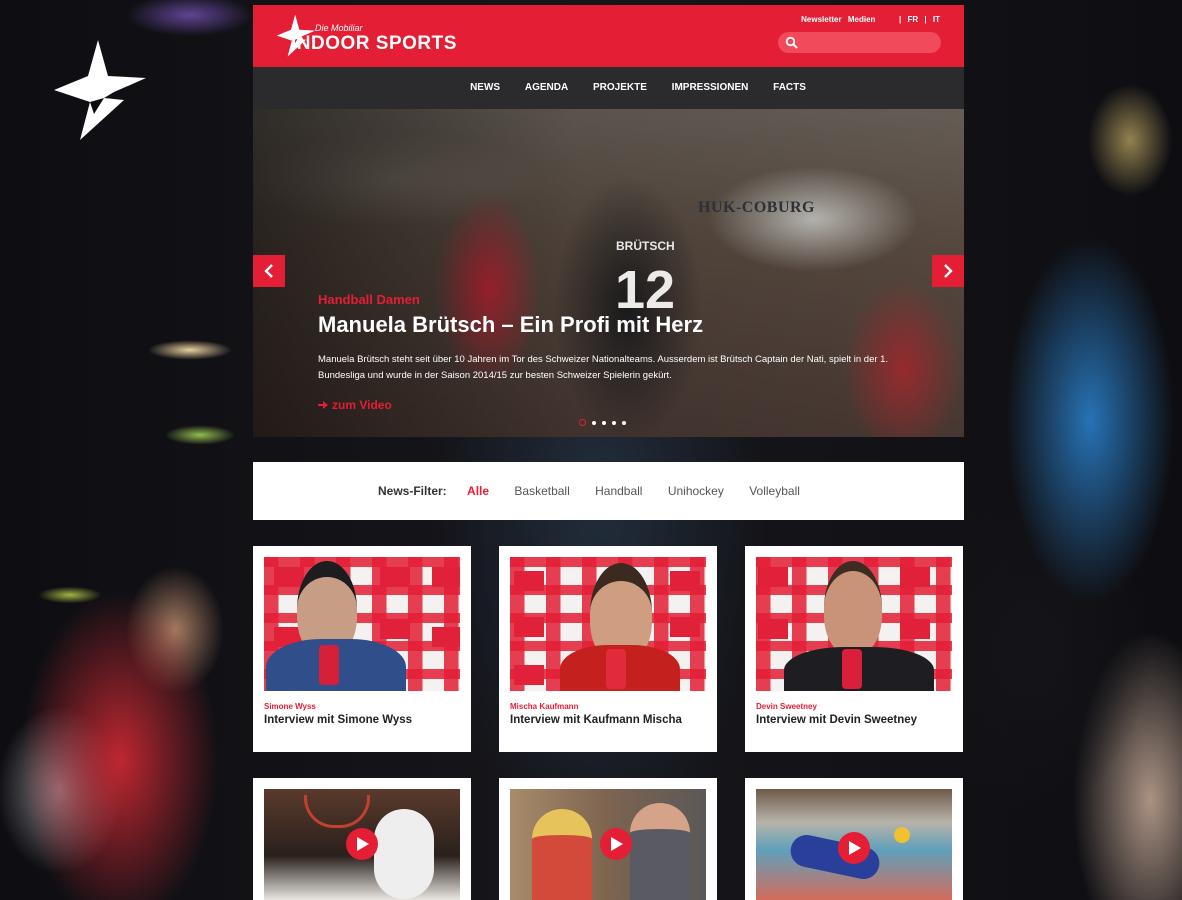 This screenshot has height=900, width=1182. Describe the element at coordinates (786, 706) in the screenshot. I see `card-category: Devin Sweetney` at that location.